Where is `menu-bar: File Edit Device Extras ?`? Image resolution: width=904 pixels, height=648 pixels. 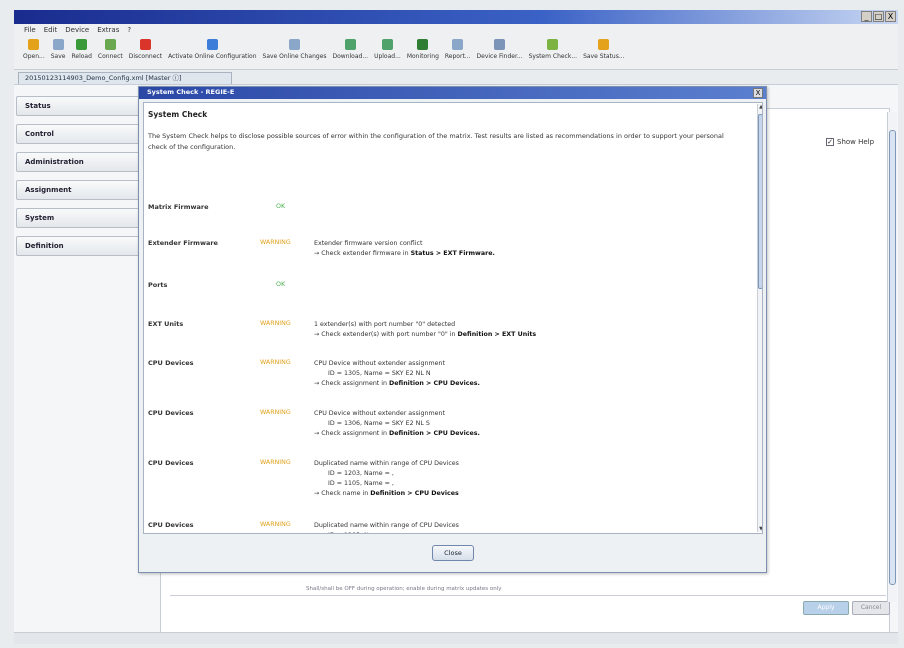 menu-bar: File Edit Device Extras ? is located at coordinates (456, 30).